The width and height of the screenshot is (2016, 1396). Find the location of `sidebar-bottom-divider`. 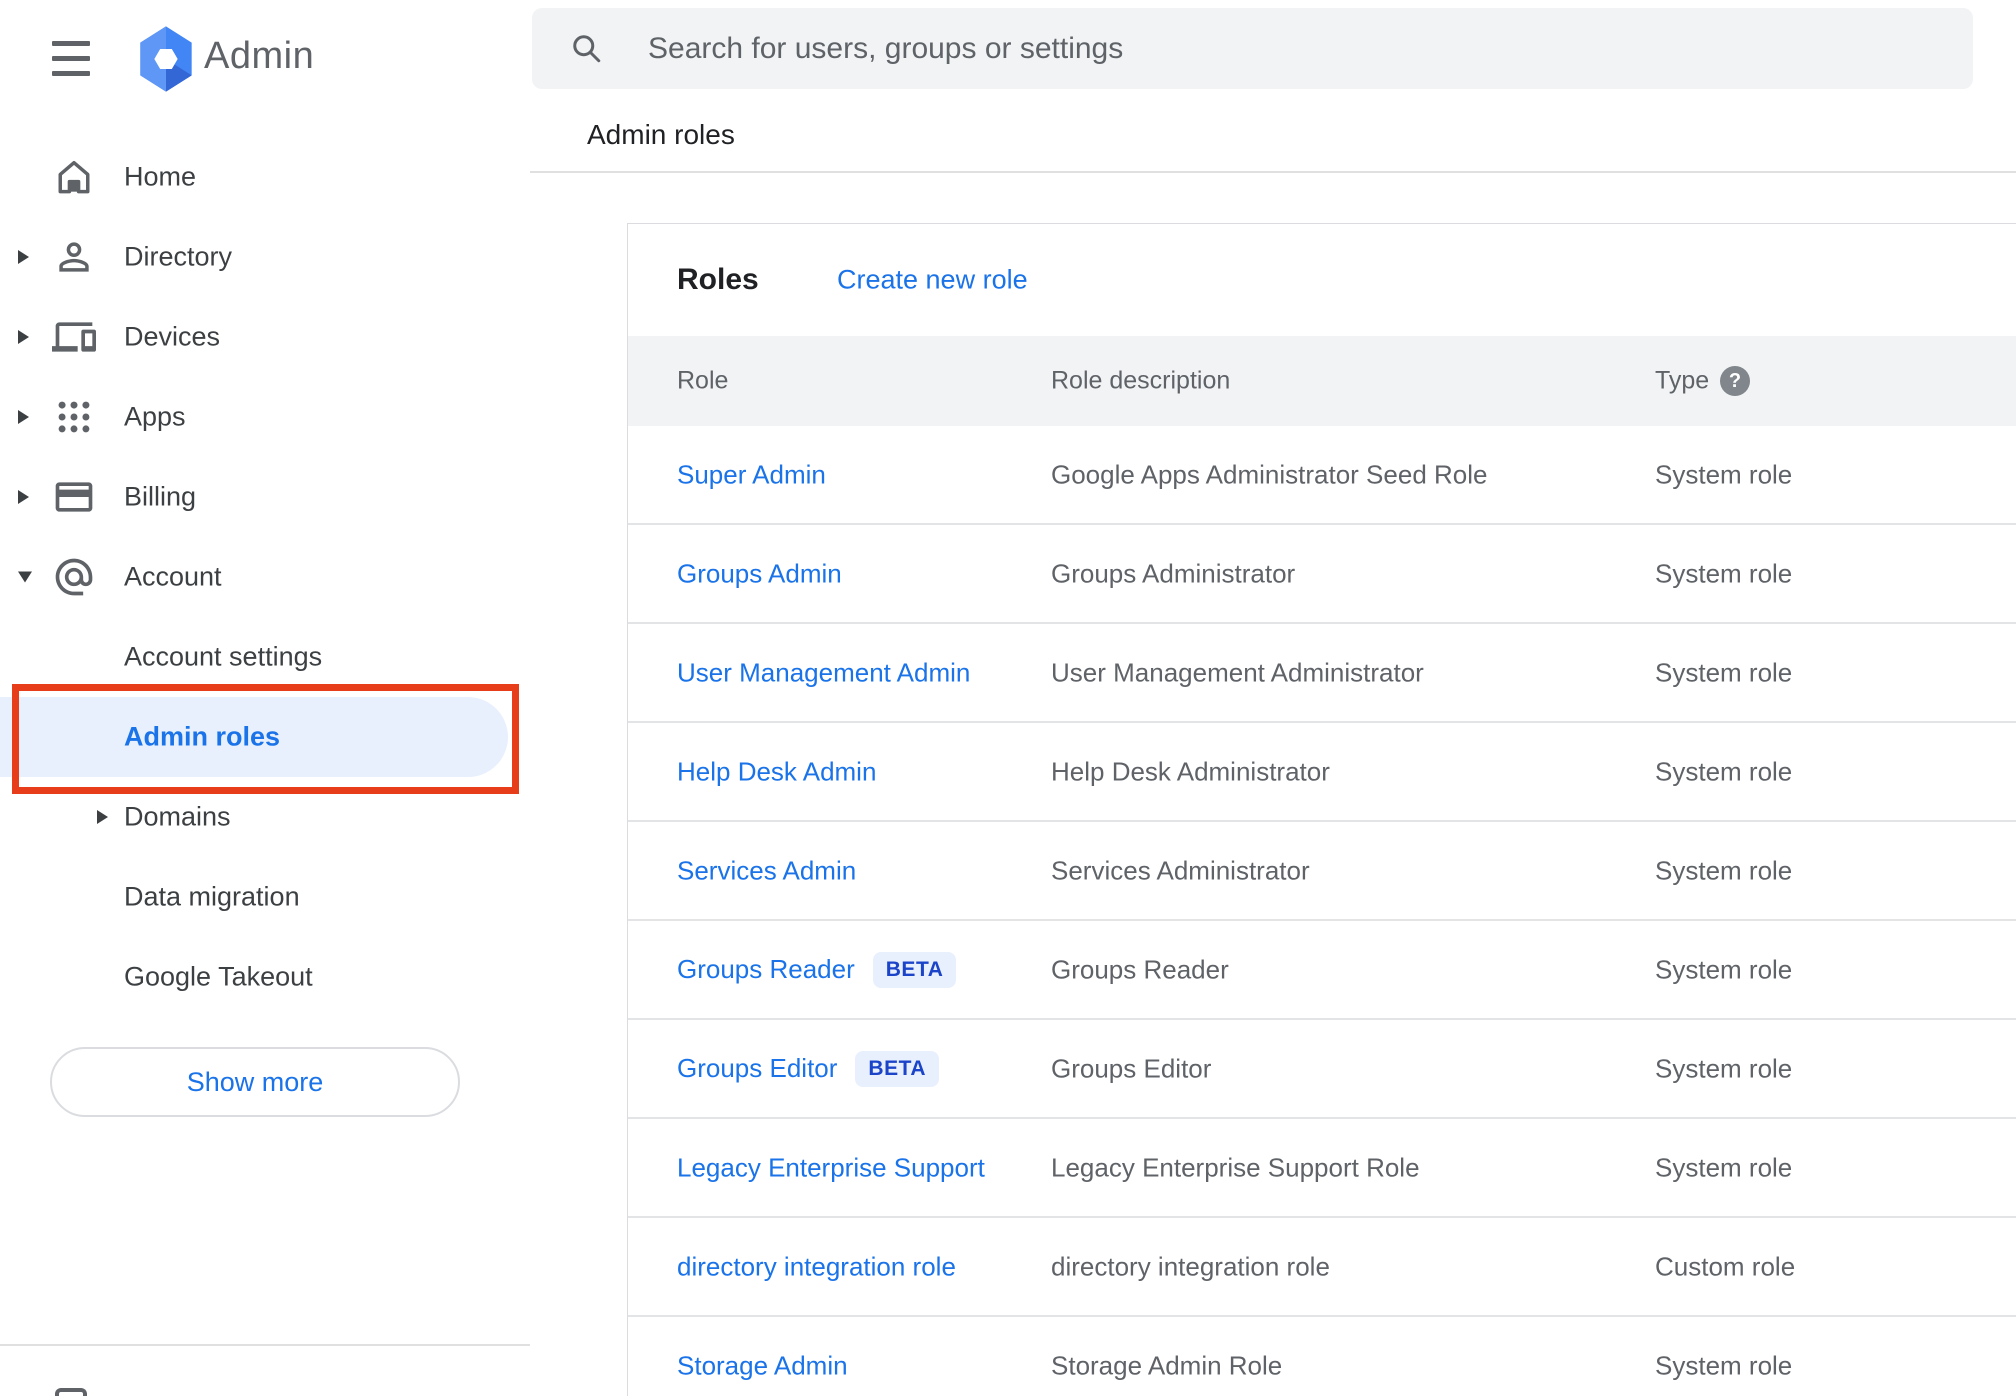

sidebar-bottom-divider is located at coordinates (265, 1345).